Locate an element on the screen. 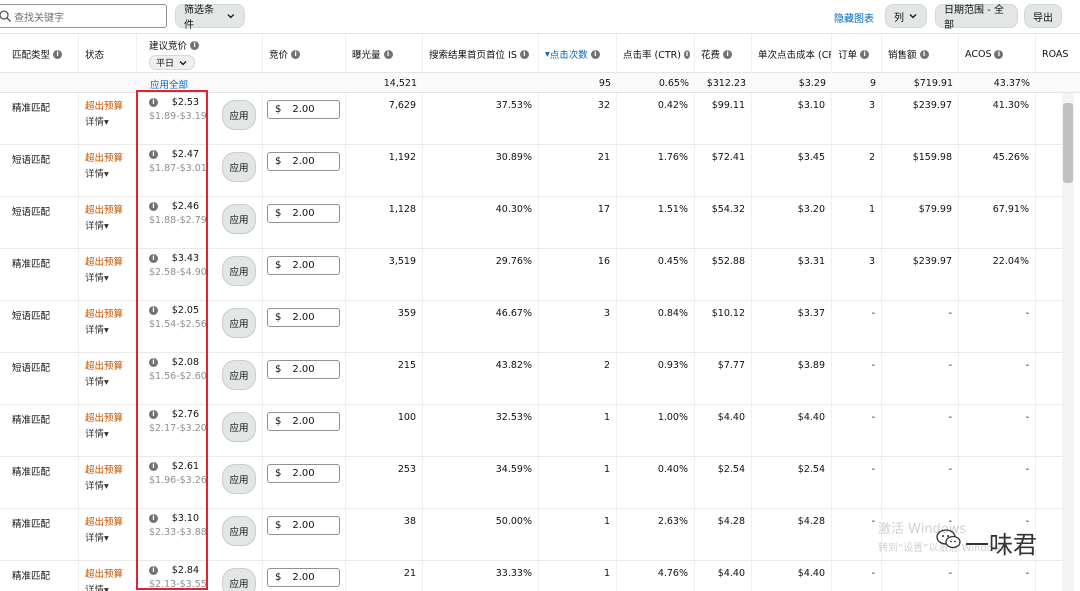  suggested-bid-cell: i $2.76 $2.17-$3.20 is located at coordinates (177, 431).